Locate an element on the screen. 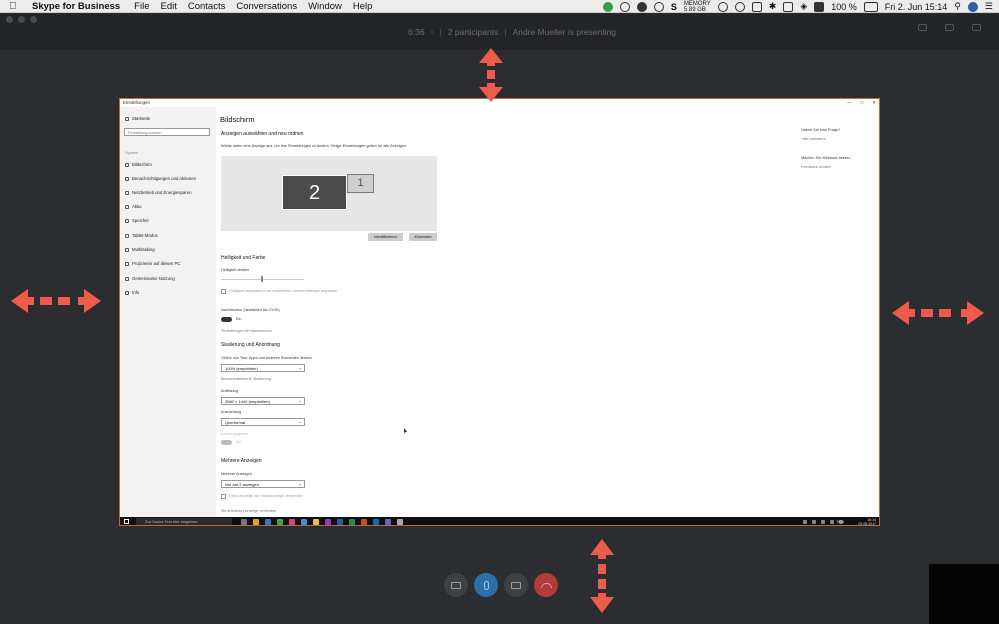 The width and height of the screenshot is (999, 624). excel-icon is located at coordinates (352, 522).